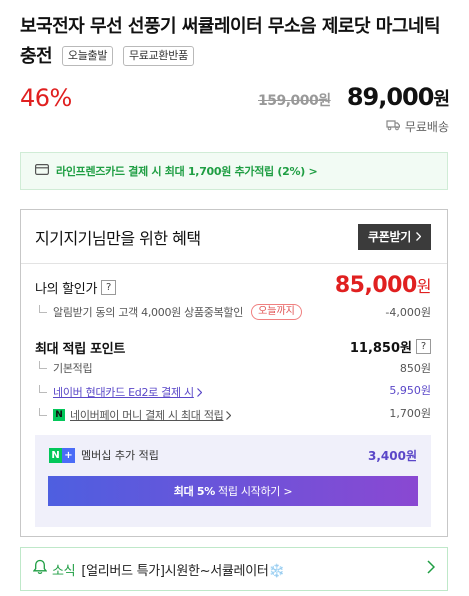  What do you see at coordinates (194, 491) in the screenshot?
I see `start-button-bold: 최대 5%` at bounding box center [194, 491].